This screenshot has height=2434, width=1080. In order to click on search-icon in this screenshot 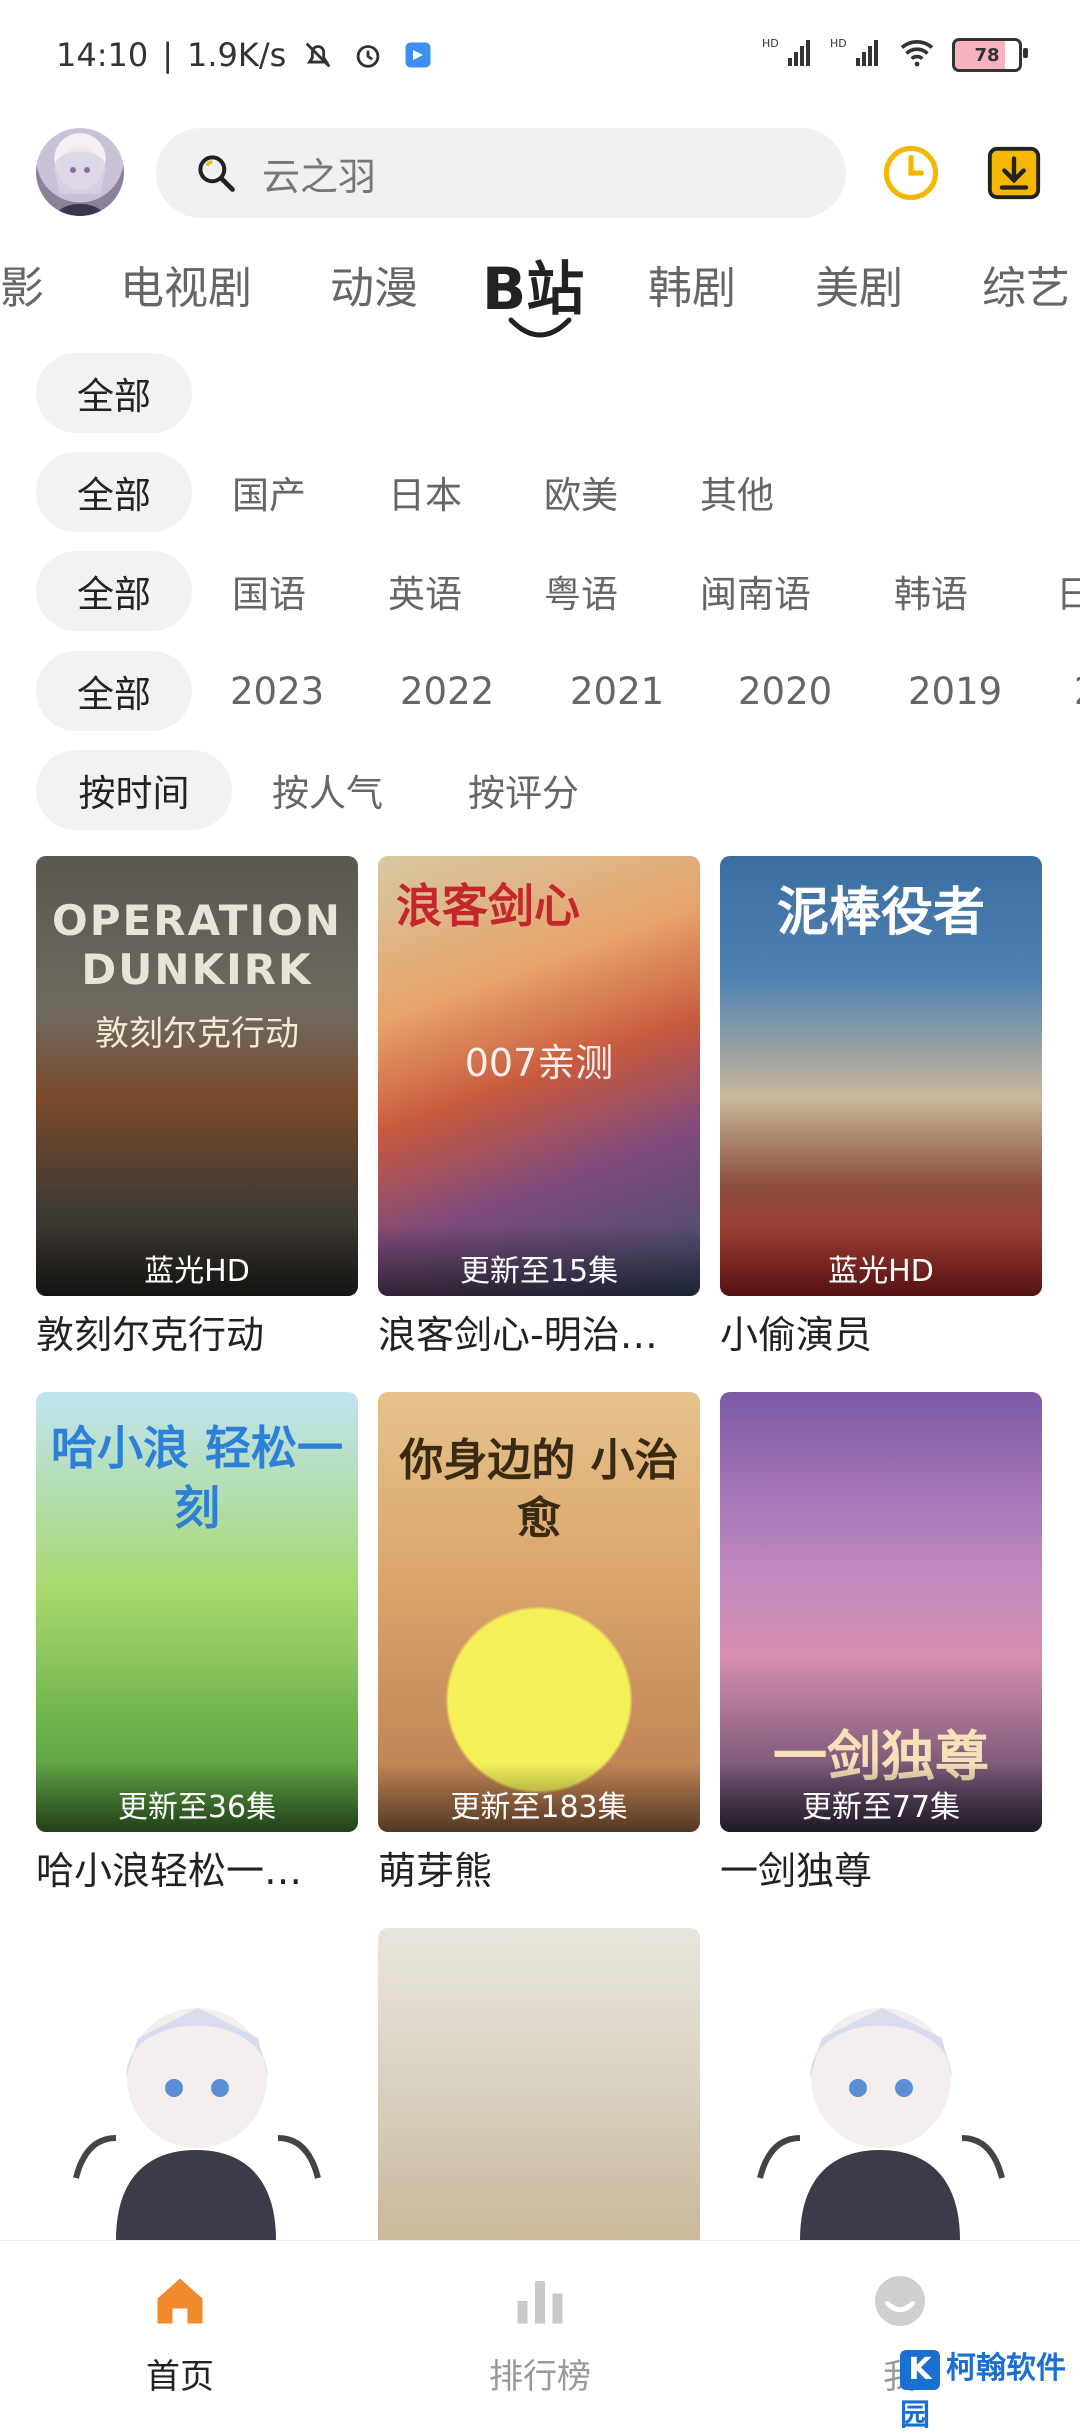, I will do `click(216, 173)`.